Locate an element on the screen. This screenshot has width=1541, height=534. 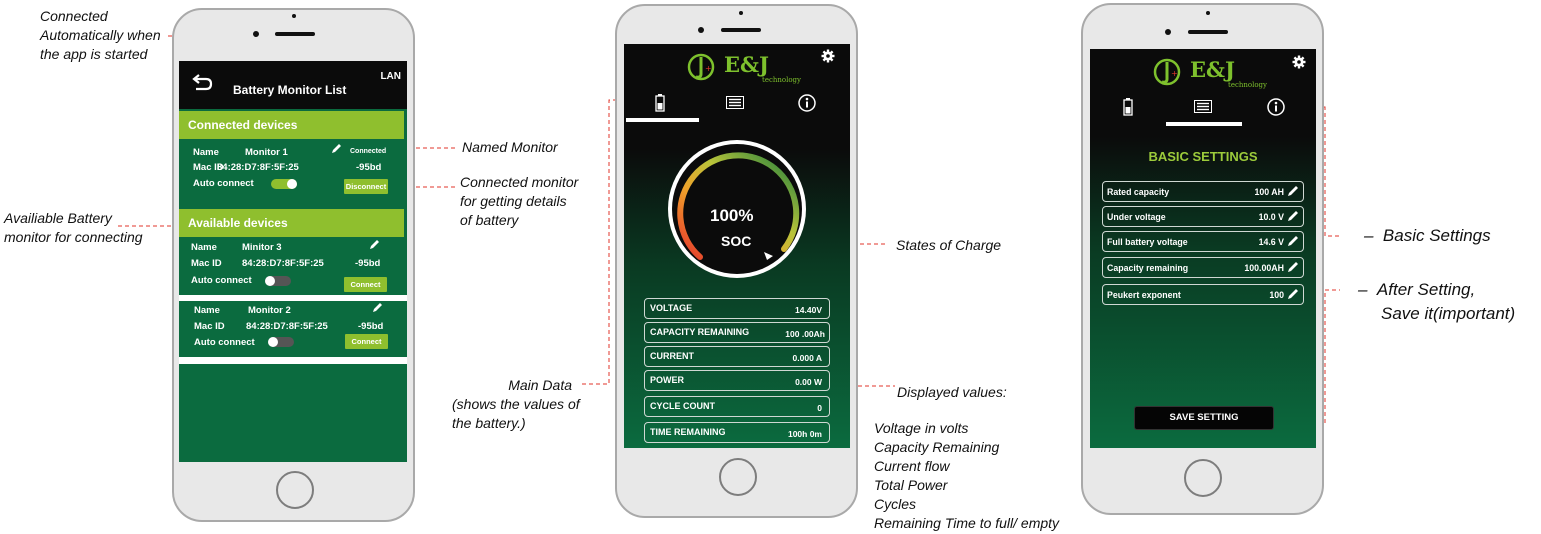
phone2-speaker is located at coordinates (741, 30).